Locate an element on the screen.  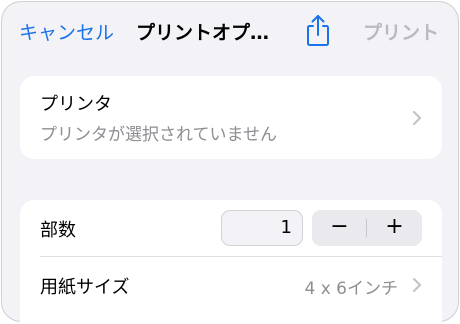
copies-label: 部数 is located at coordinates (58, 230).